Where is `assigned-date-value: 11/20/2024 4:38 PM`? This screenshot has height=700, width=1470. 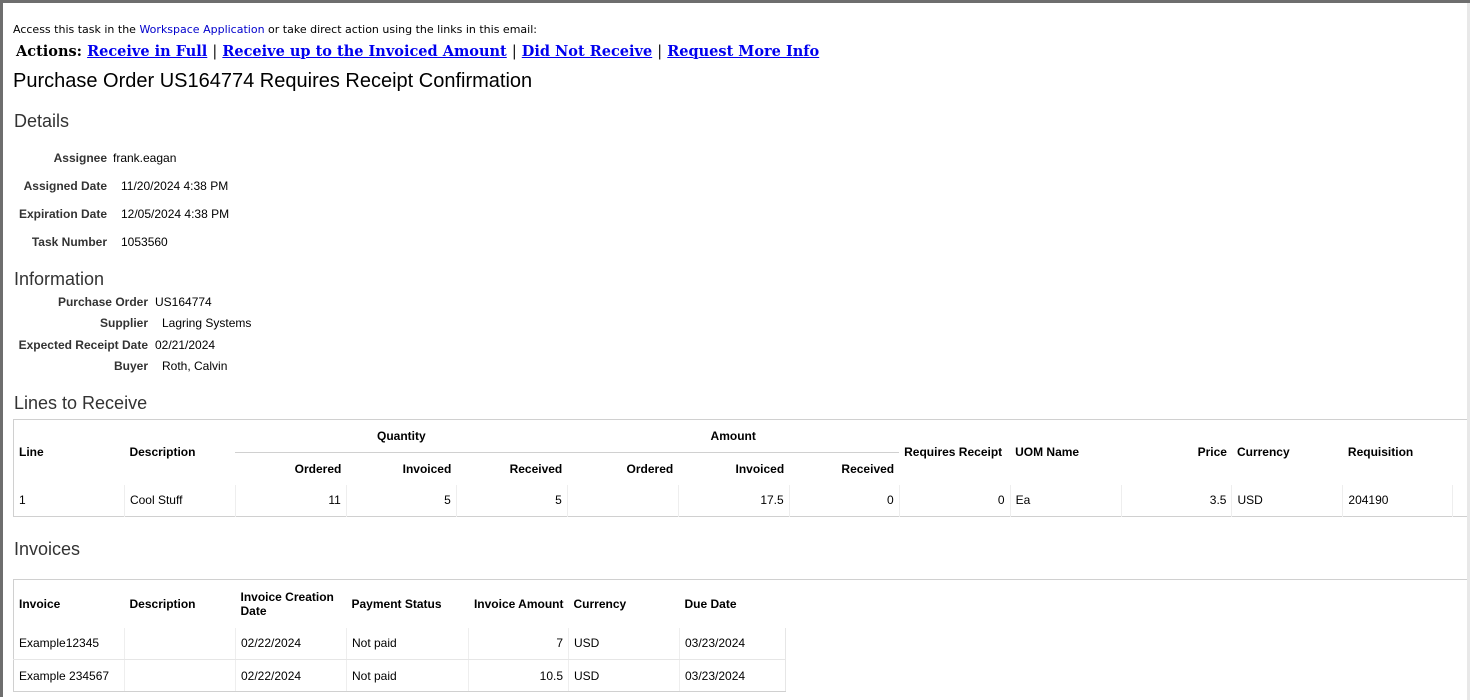
assigned-date-value: 11/20/2024 4:38 PM is located at coordinates (174, 186).